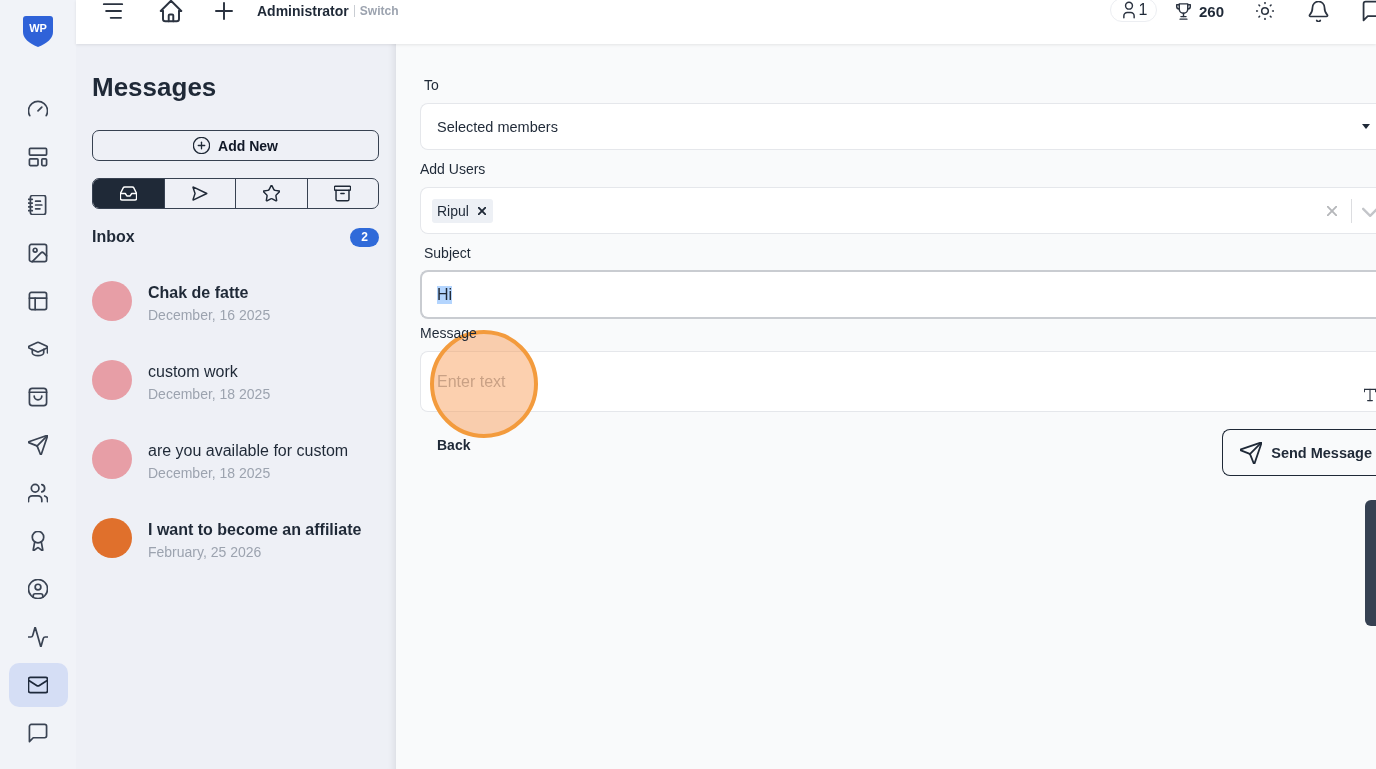 The width and height of the screenshot is (1376, 769). What do you see at coordinates (38, 109) in the screenshot?
I see `gauge-icon` at bounding box center [38, 109].